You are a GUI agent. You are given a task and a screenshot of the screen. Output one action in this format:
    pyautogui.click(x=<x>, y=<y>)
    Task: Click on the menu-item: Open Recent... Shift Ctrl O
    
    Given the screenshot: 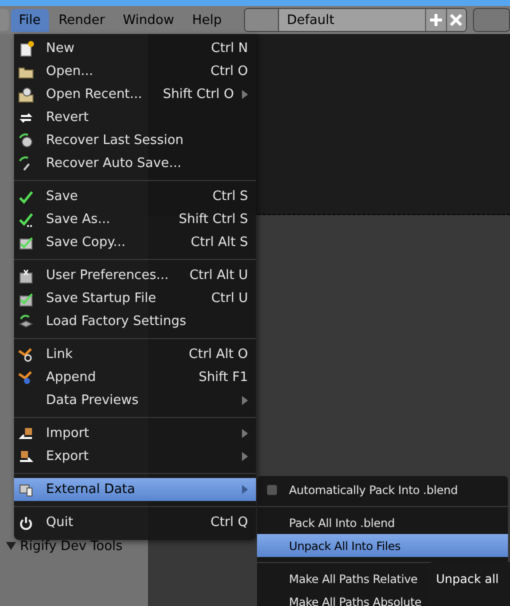 What is the action you would take?
    pyautogui.click(x=135, y=94)
    